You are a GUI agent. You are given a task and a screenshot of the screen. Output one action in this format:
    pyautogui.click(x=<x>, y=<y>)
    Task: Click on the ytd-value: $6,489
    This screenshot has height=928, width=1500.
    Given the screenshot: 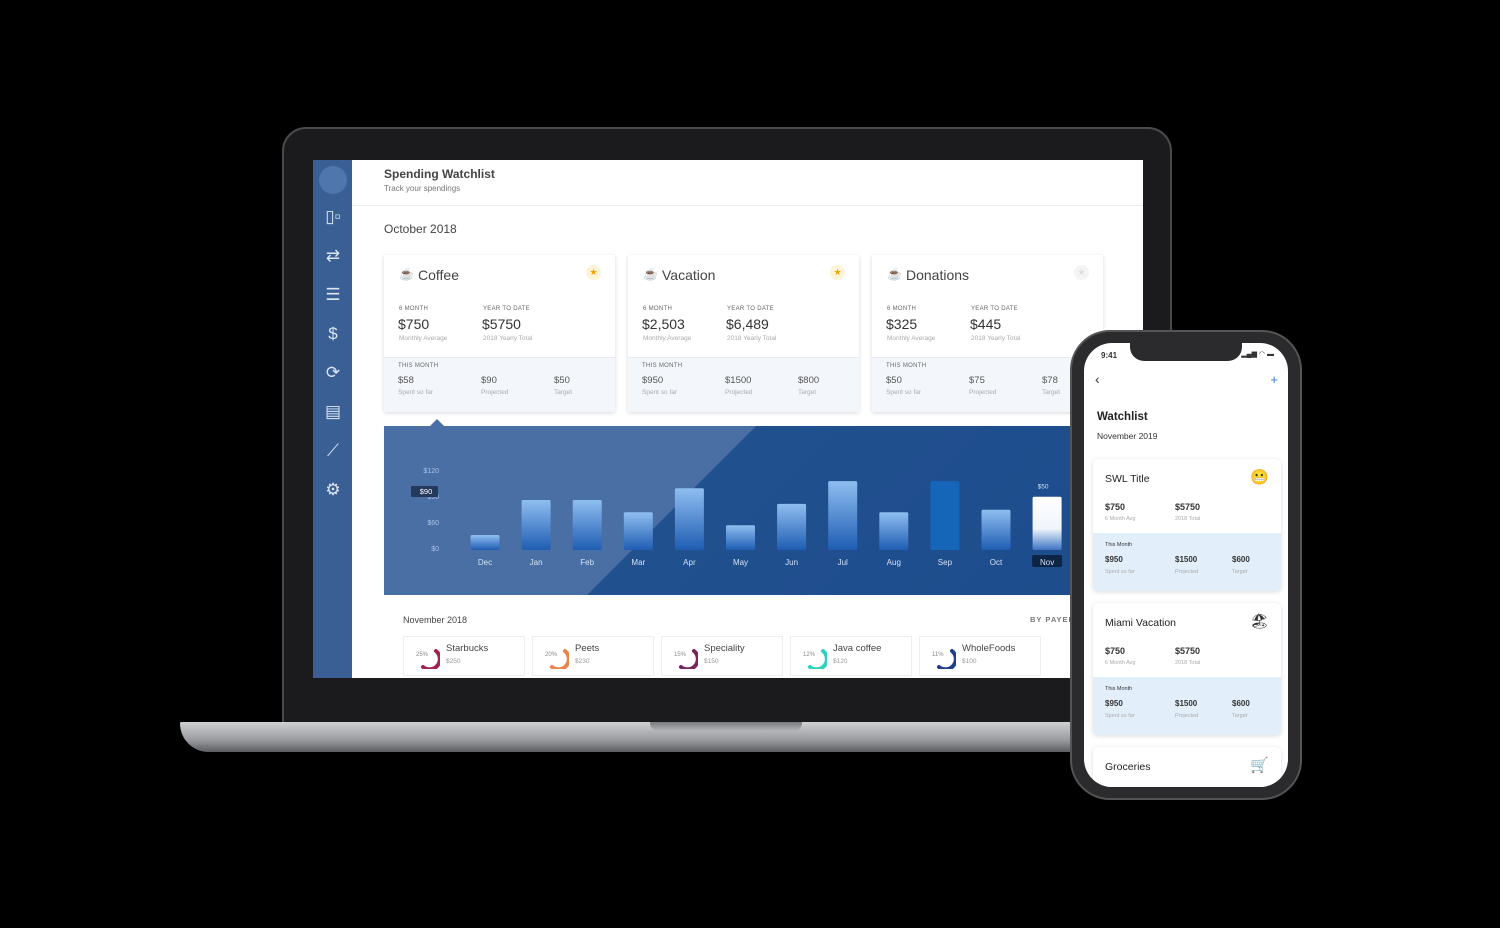 What is the action you would take?
    pyautogui.click(x=747, y=324)
    